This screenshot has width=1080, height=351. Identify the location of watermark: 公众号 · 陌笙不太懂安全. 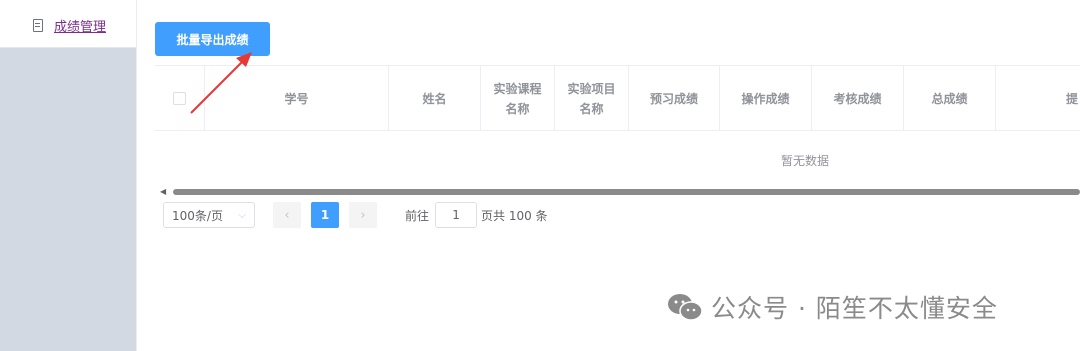
(832, 307).